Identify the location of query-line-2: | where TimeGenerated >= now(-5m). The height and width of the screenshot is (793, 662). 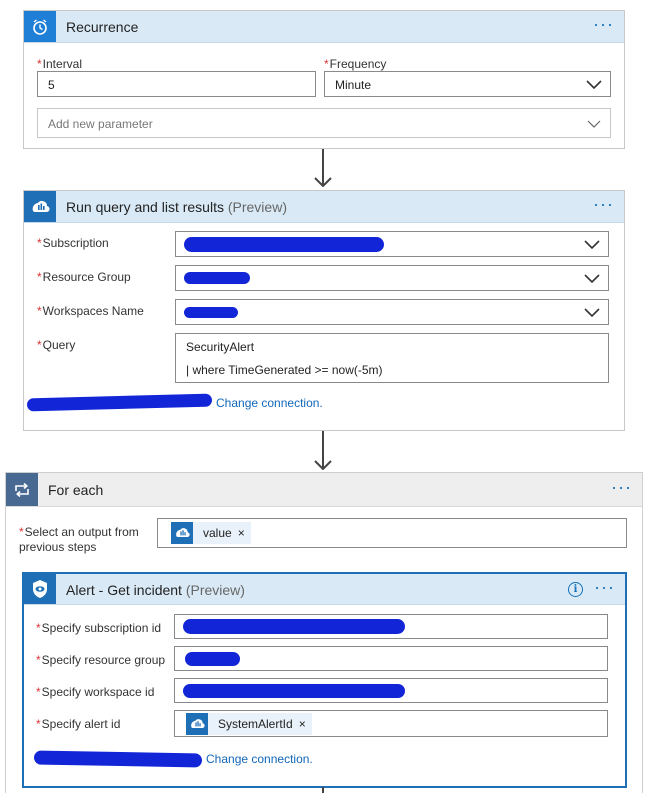
(284, 370).